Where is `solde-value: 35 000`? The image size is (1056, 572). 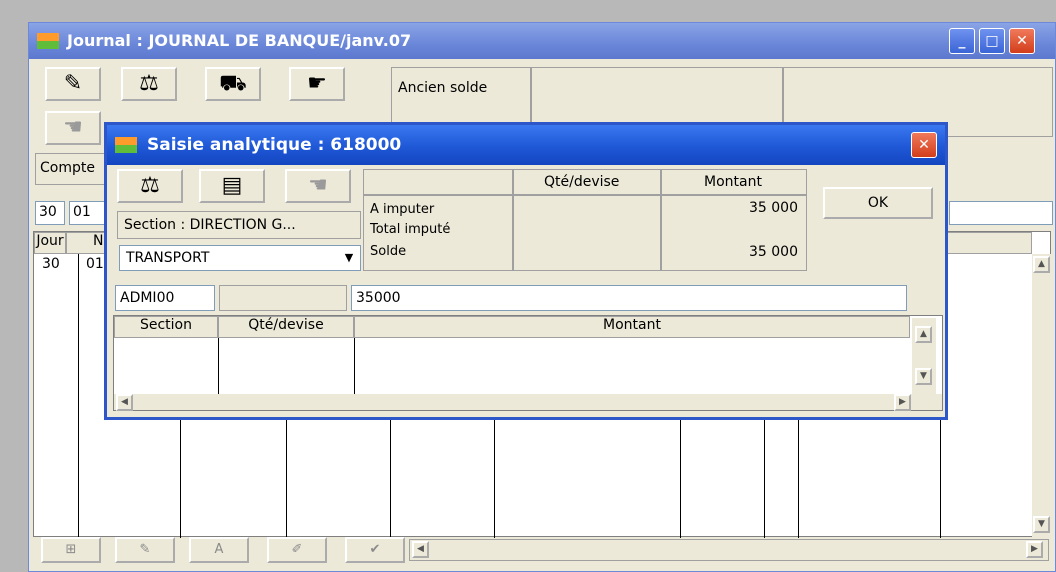 solde-value: 35 000 is located at coordinates (773, 252).